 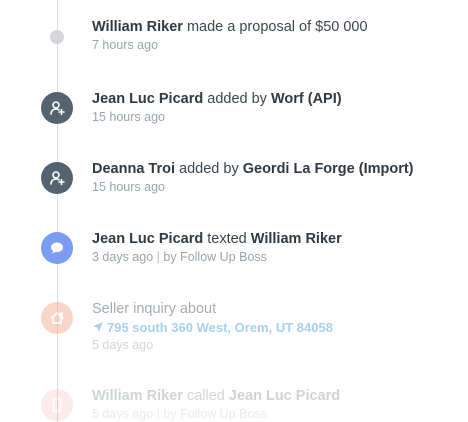 I want to click on event-headline: Seller inquiry about, so click(x=212, y=309).